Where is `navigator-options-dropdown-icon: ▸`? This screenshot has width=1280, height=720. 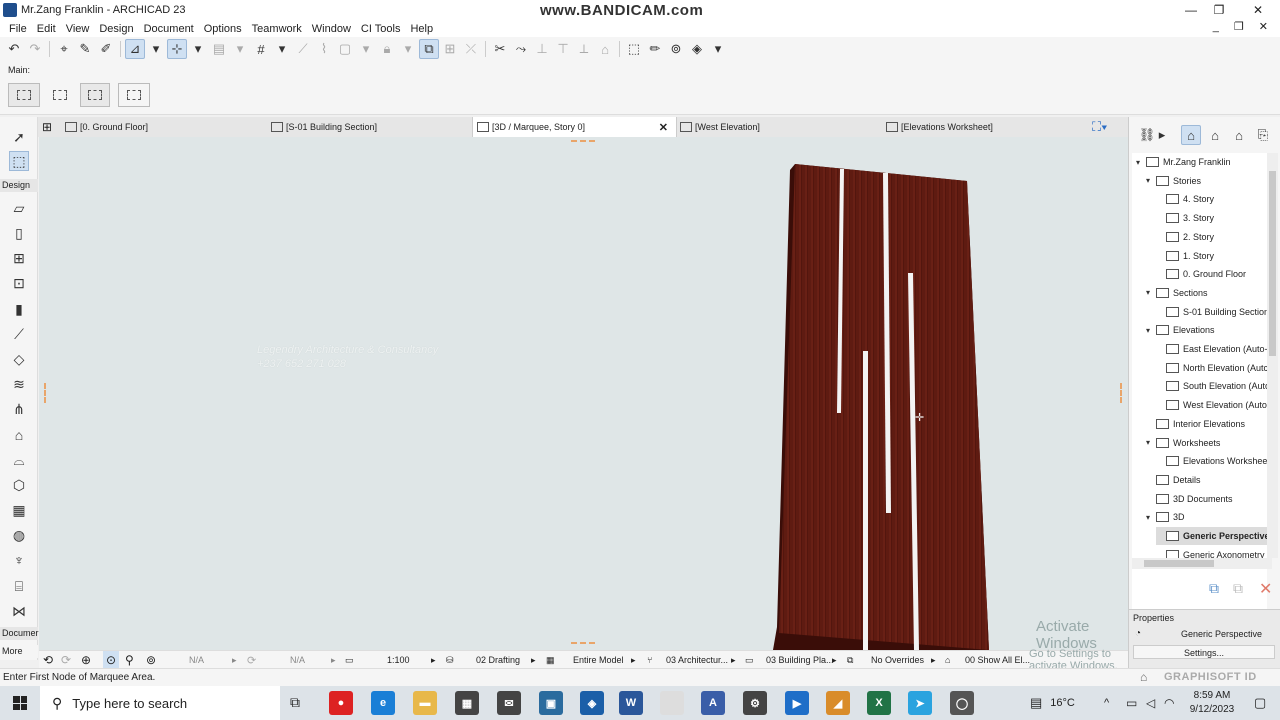
navigator-options-dropdown-icon: ▸ is located at coordinates (1162, 135).